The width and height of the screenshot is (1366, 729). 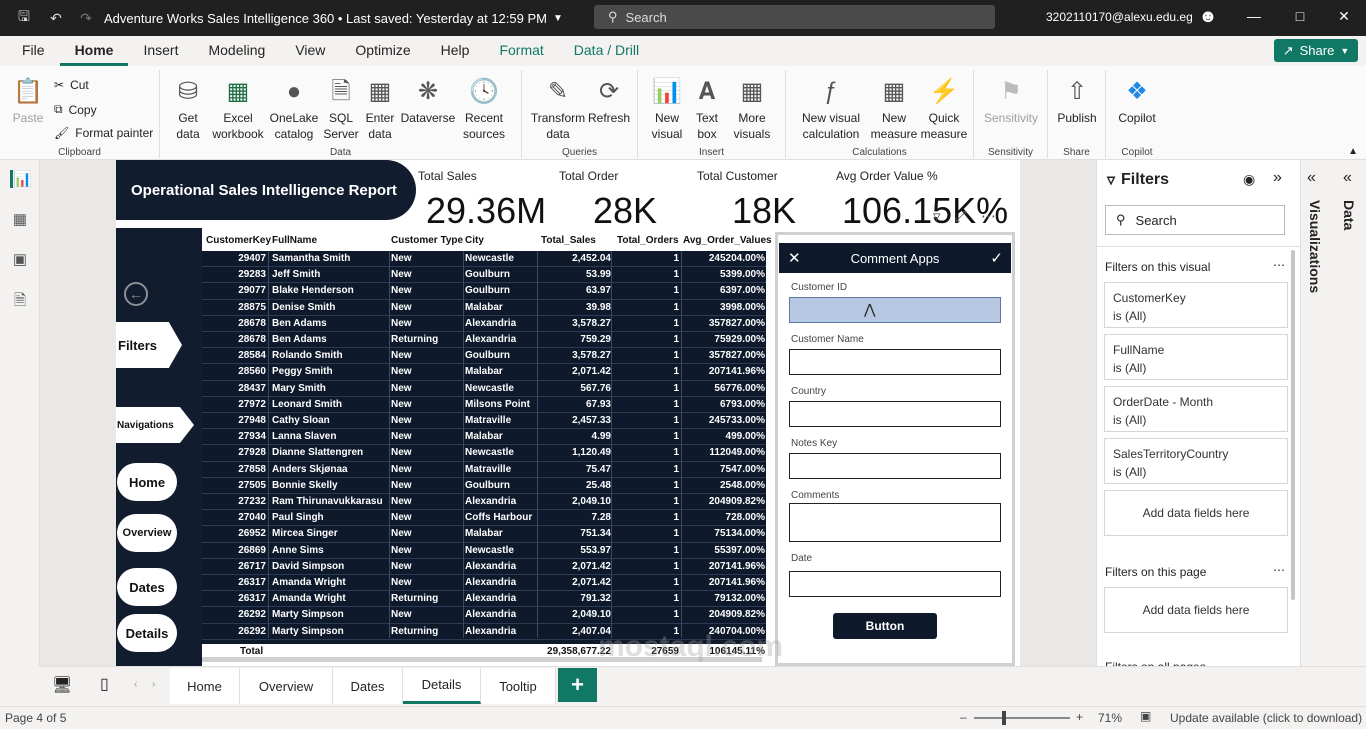 I want to click on save-icon: 🖫, so click(x=24, y=18).